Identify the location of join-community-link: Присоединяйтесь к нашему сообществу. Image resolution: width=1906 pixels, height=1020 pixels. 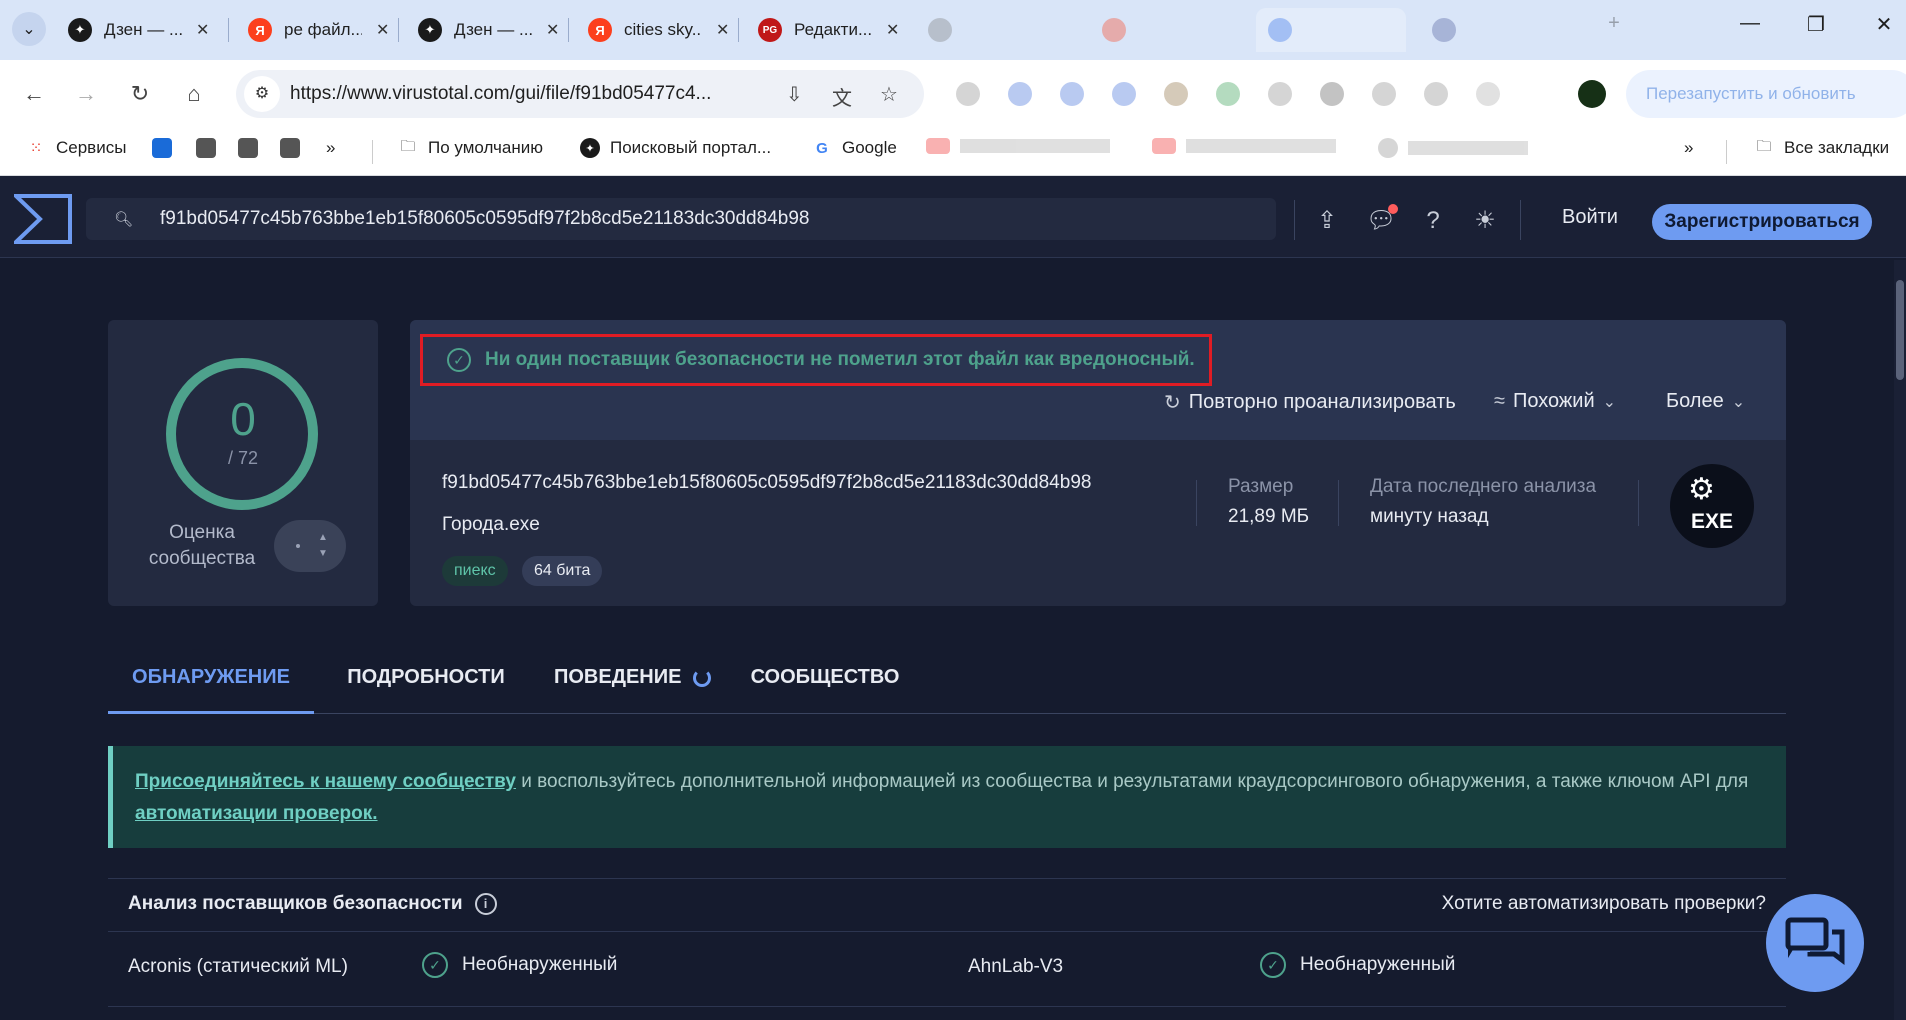
(325, 781).